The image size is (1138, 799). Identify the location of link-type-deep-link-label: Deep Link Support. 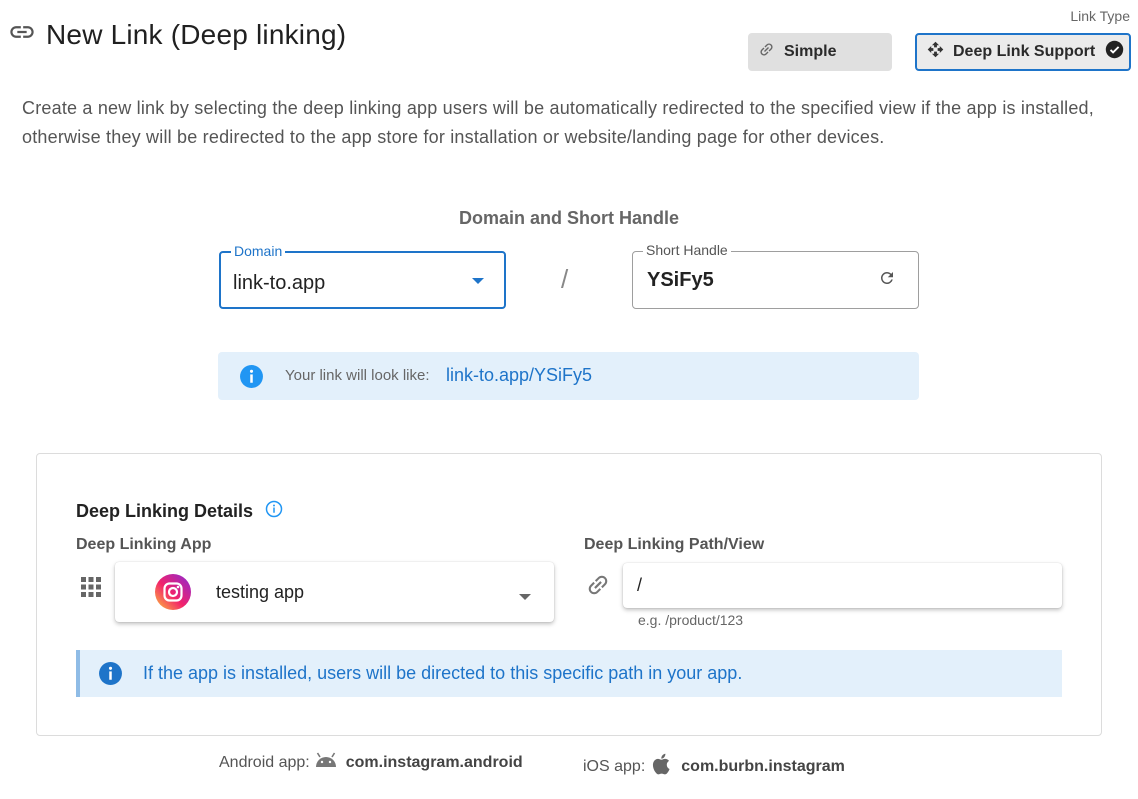
(1024, 51).